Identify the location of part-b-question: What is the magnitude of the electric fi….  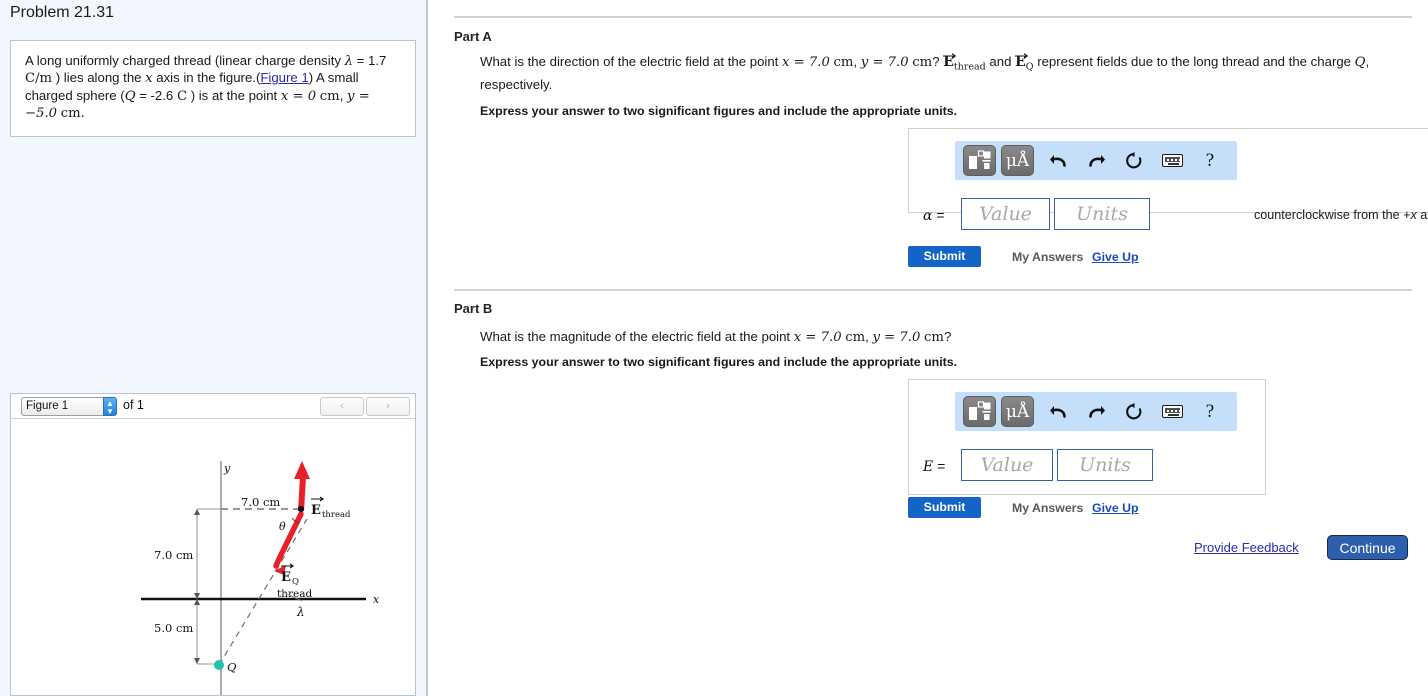
(950, 337).